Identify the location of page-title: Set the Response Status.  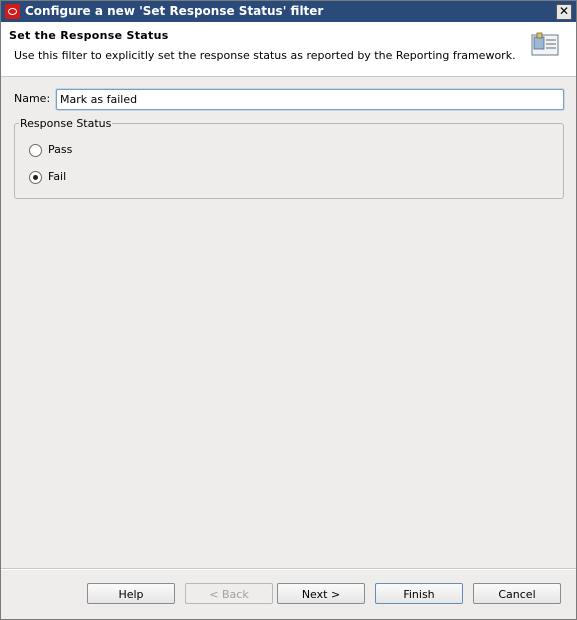
(89, 35).